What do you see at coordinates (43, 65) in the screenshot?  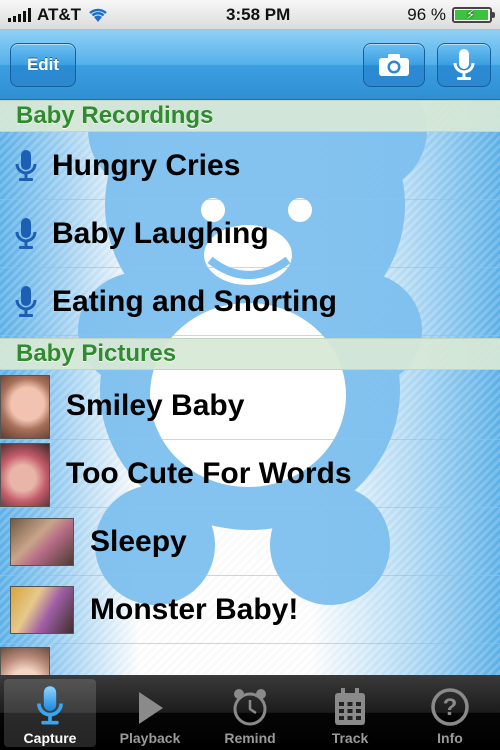 I see `edit-button: Edit` at bounding box center [43, 65].